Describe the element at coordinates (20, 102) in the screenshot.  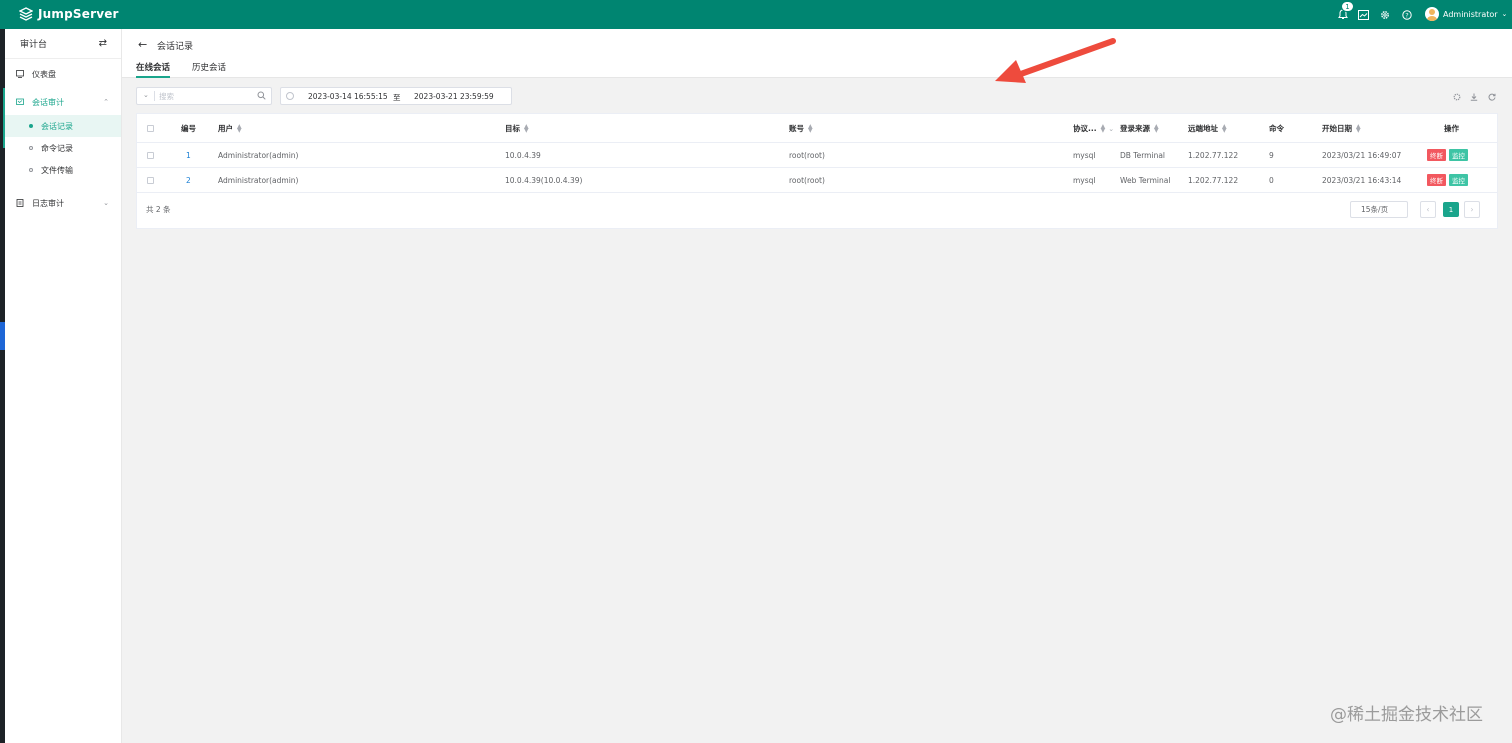
I see `session-icon` at that location.